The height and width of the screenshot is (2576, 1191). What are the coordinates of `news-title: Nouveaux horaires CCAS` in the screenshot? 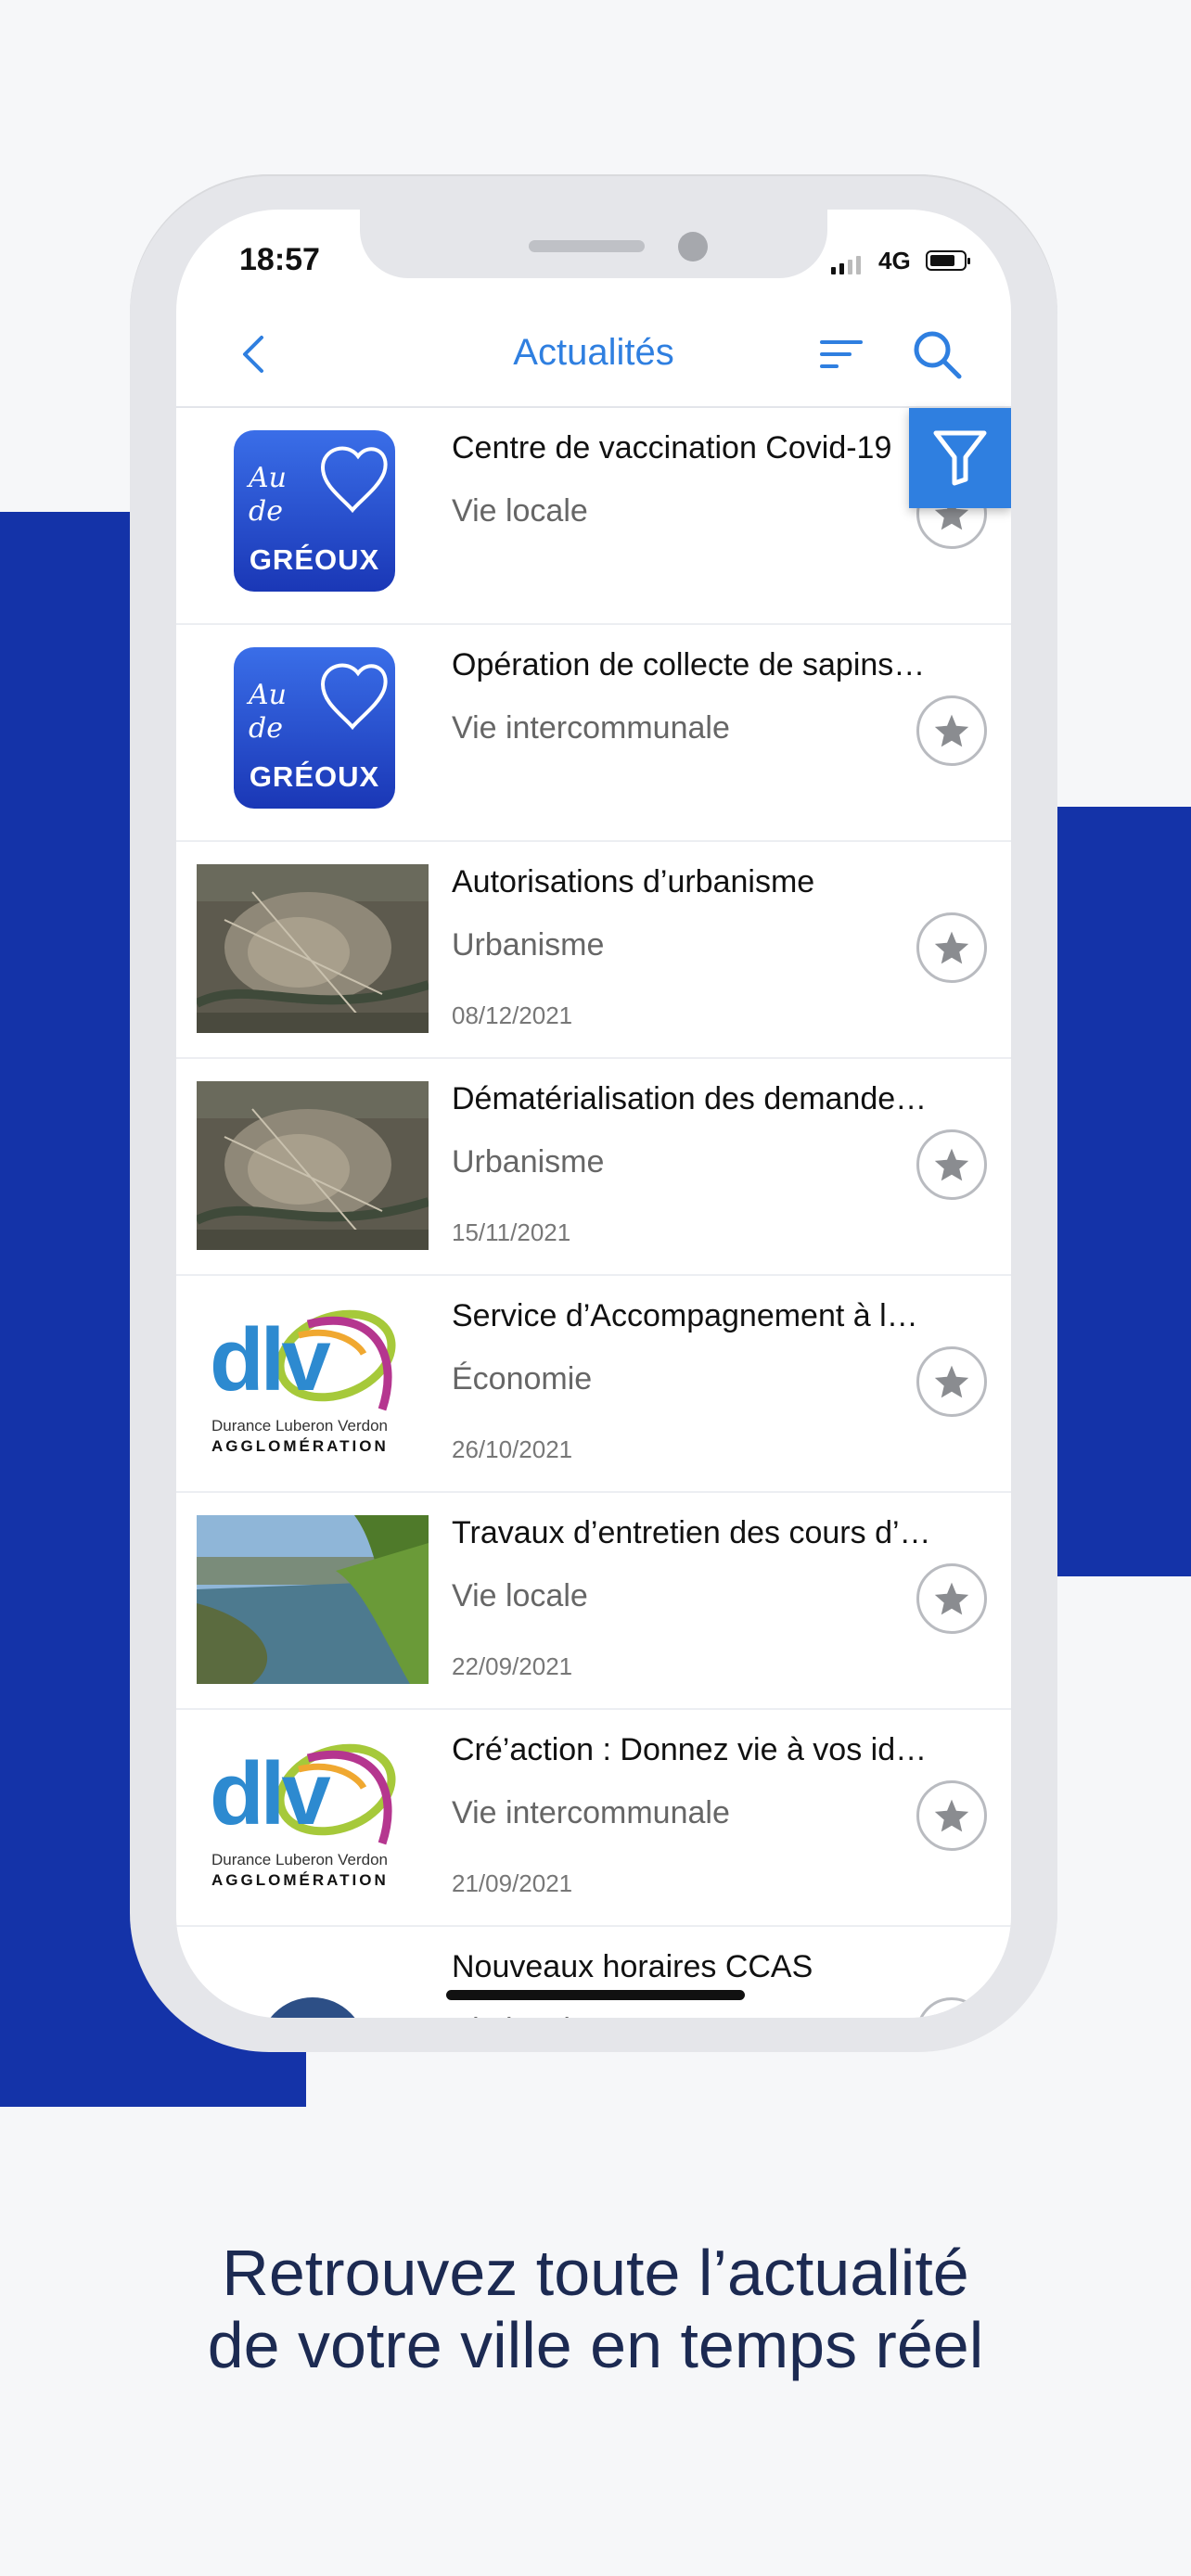 It's located at (632, 1967).